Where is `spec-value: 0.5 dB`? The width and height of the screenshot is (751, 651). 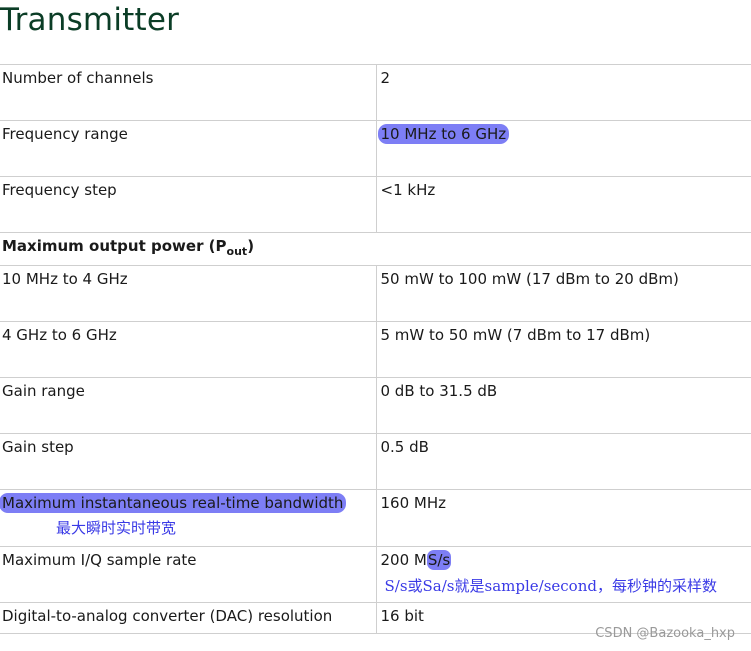
spec-value: 0.5 dB is located at coordinates (563, 461).